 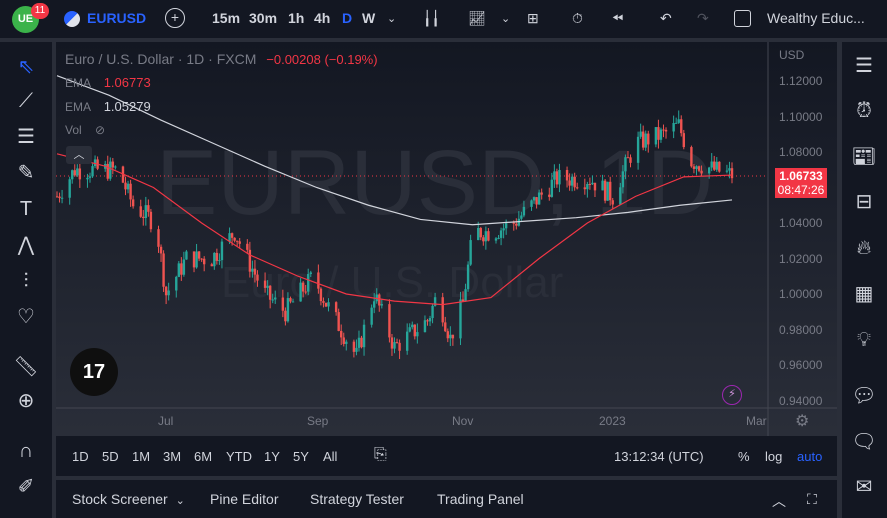 I want to click on interval-1h: 1h, so click(x=296, y=18).